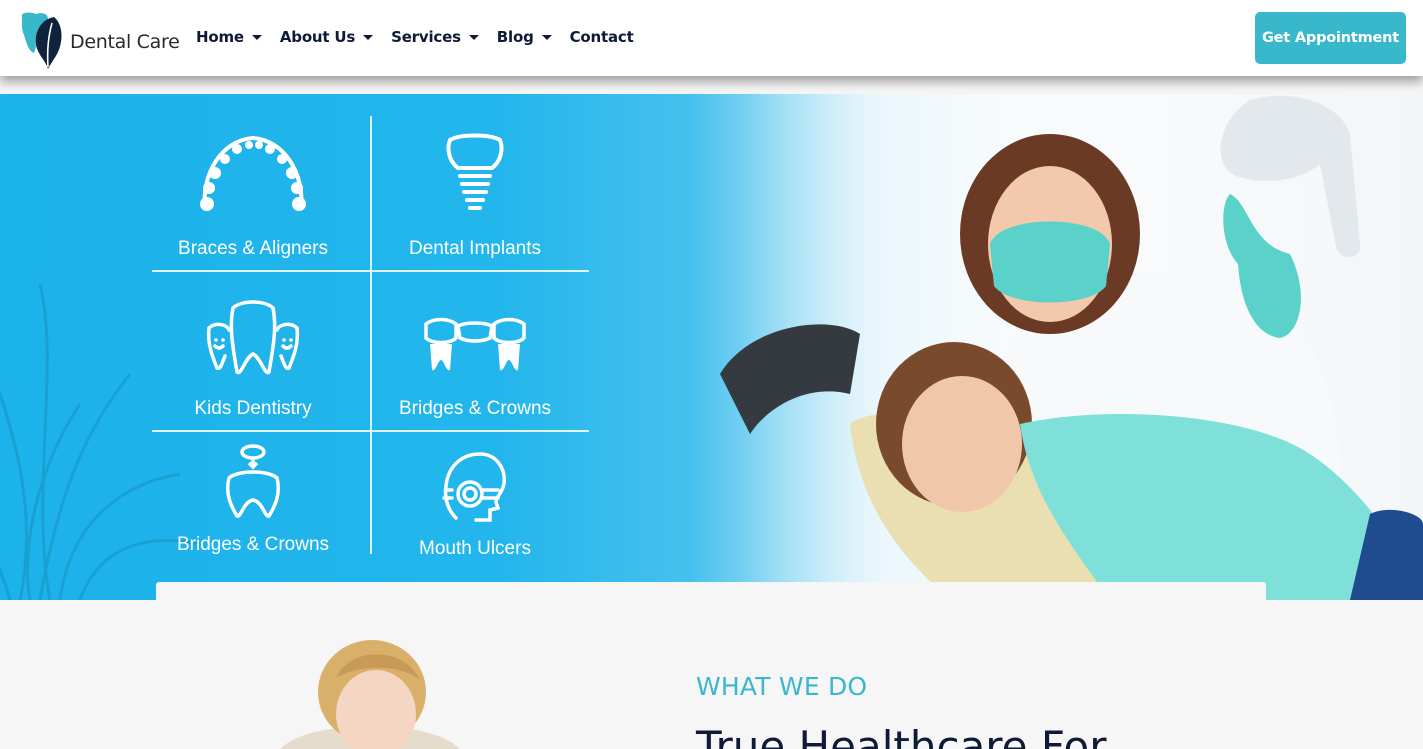 The image size is (1423, 749). What do you see at coordinates (253, 408) in the screenshot?
I see `service-label: Kids Dentistry` at bounding box center [253, 408].